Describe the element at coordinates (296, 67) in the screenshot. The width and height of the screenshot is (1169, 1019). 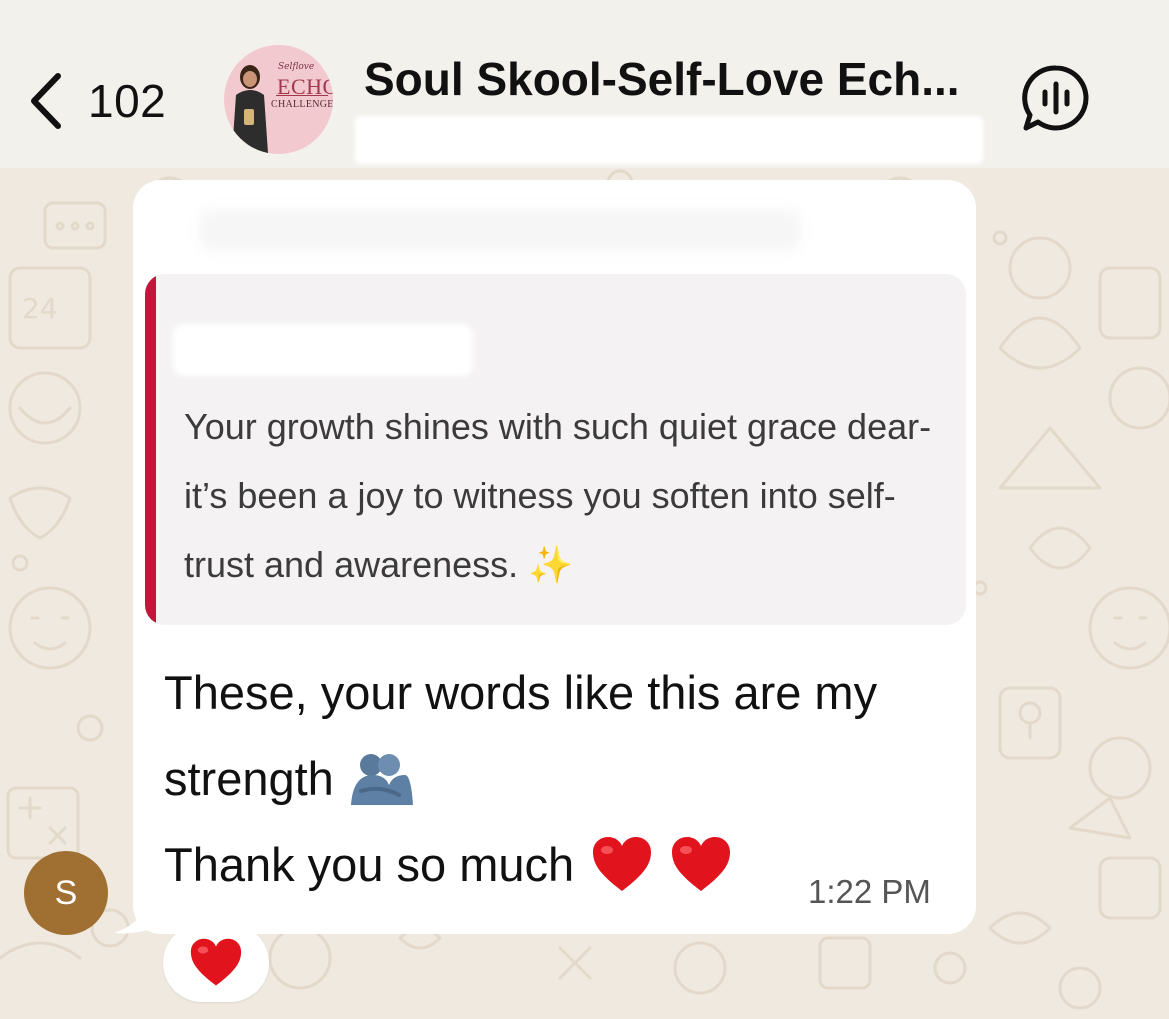
I see `avatar-script-text: Selflove` at that location.